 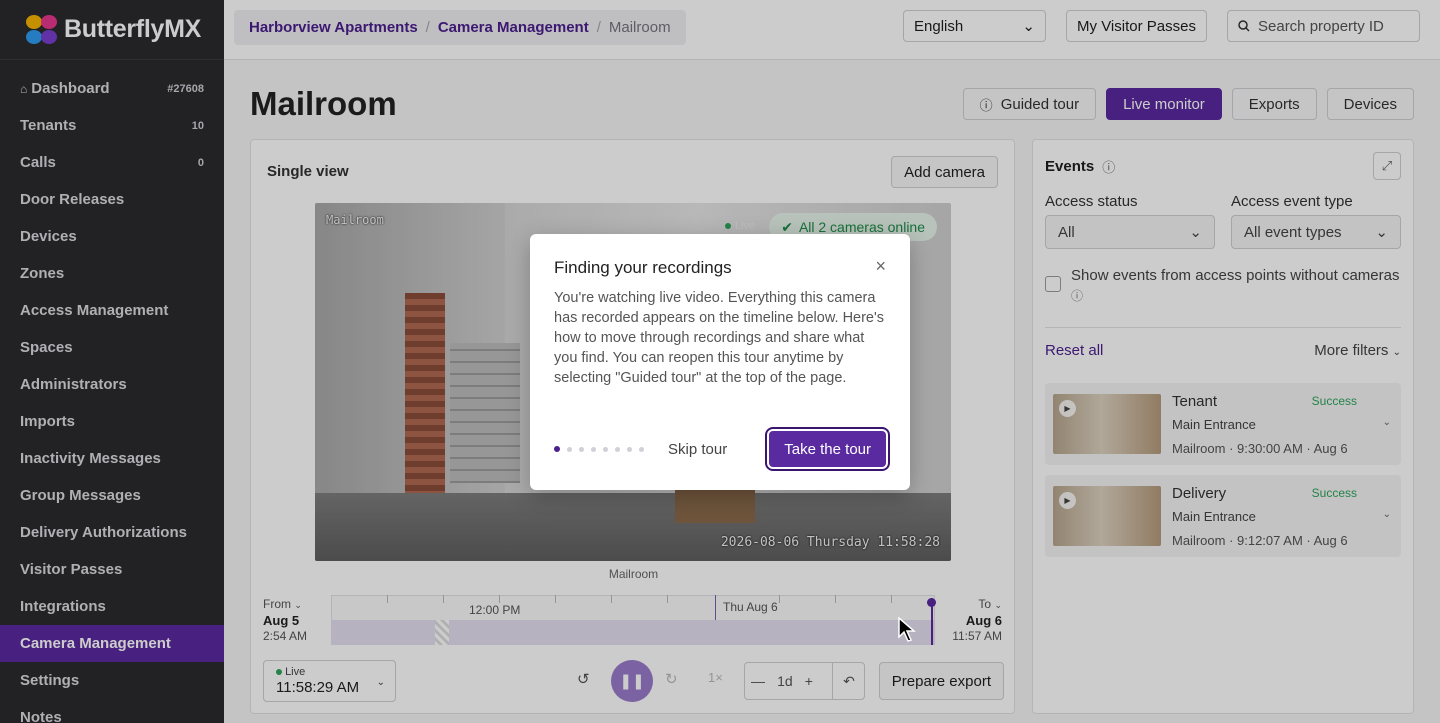 I want to click on step-dot-active, so click(x=557, y=449).